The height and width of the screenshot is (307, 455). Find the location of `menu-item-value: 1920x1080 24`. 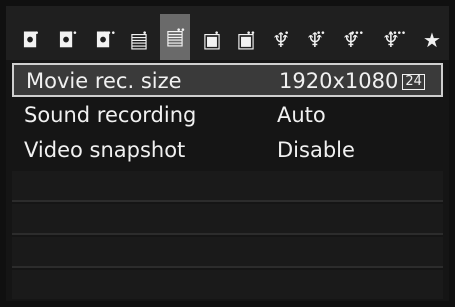

menu-item-value: 1920x1080 24 is located at coordinates (352, 81).